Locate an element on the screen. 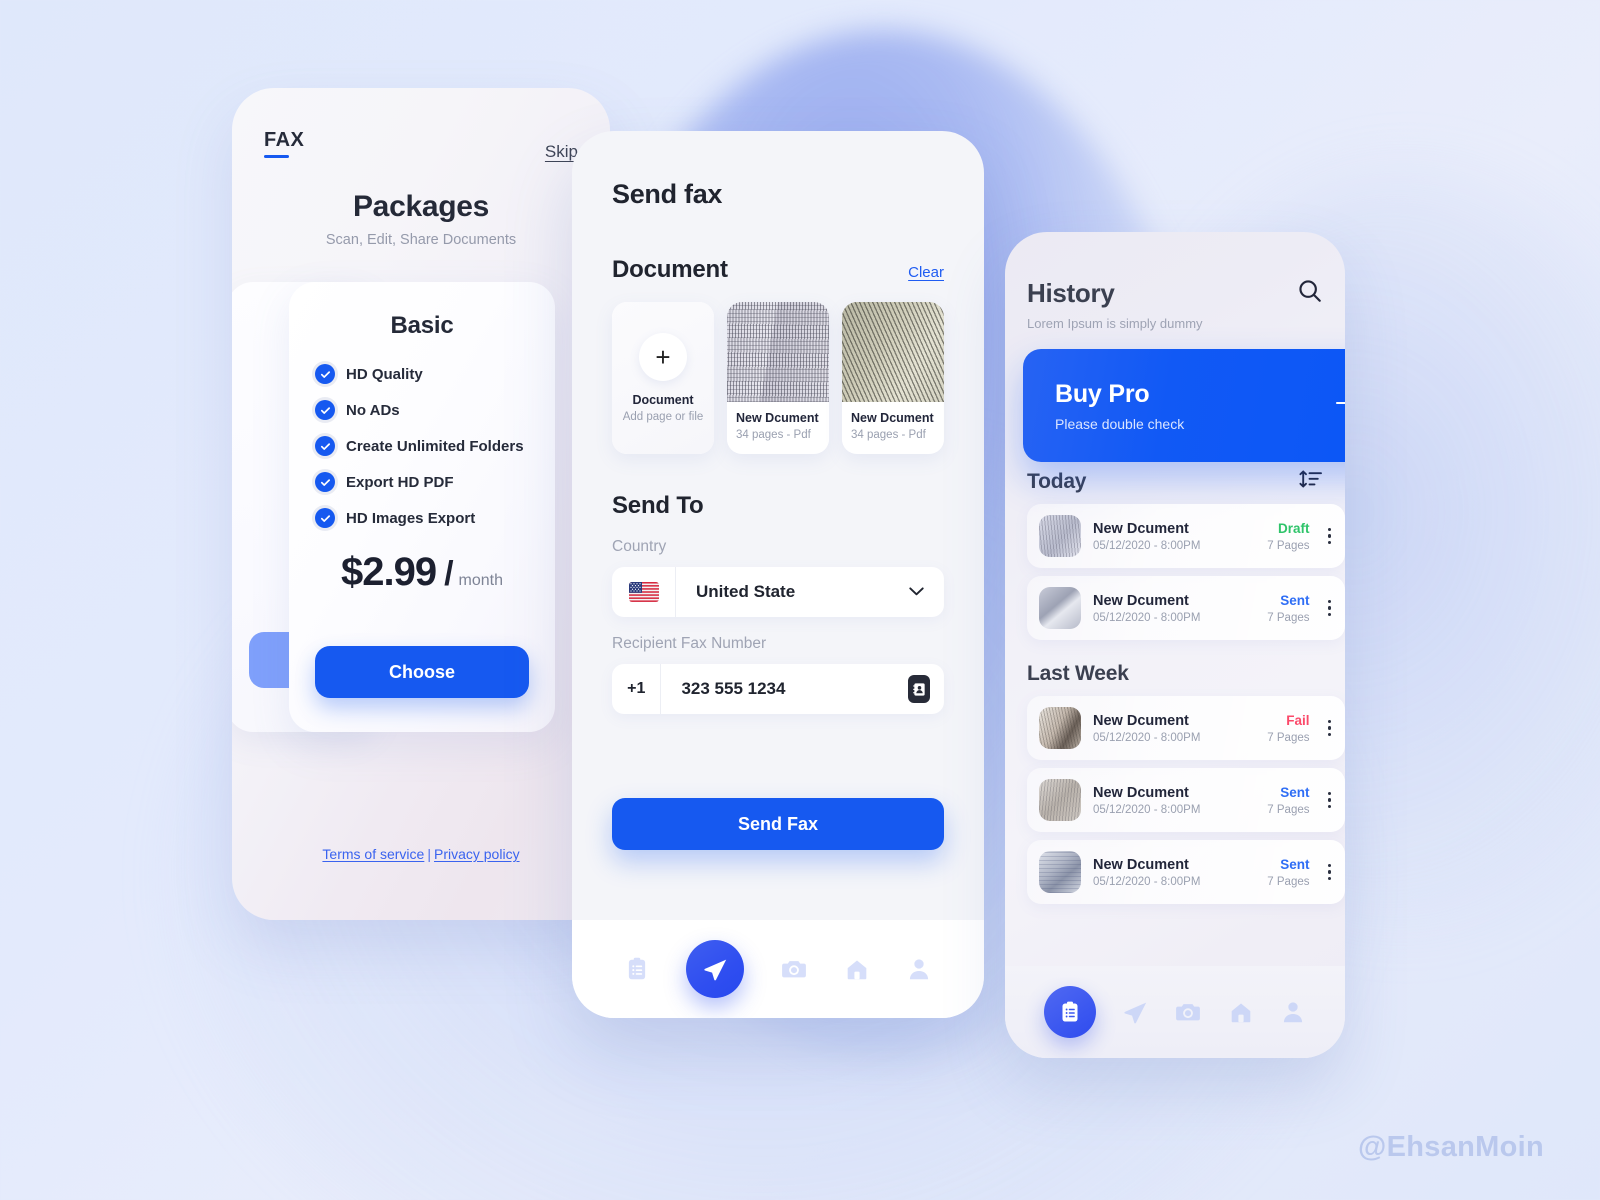 The height and width of the screenshot is (1200, 1600). add-document-subtitle: Add page or file is located at coordinates (663, 417).